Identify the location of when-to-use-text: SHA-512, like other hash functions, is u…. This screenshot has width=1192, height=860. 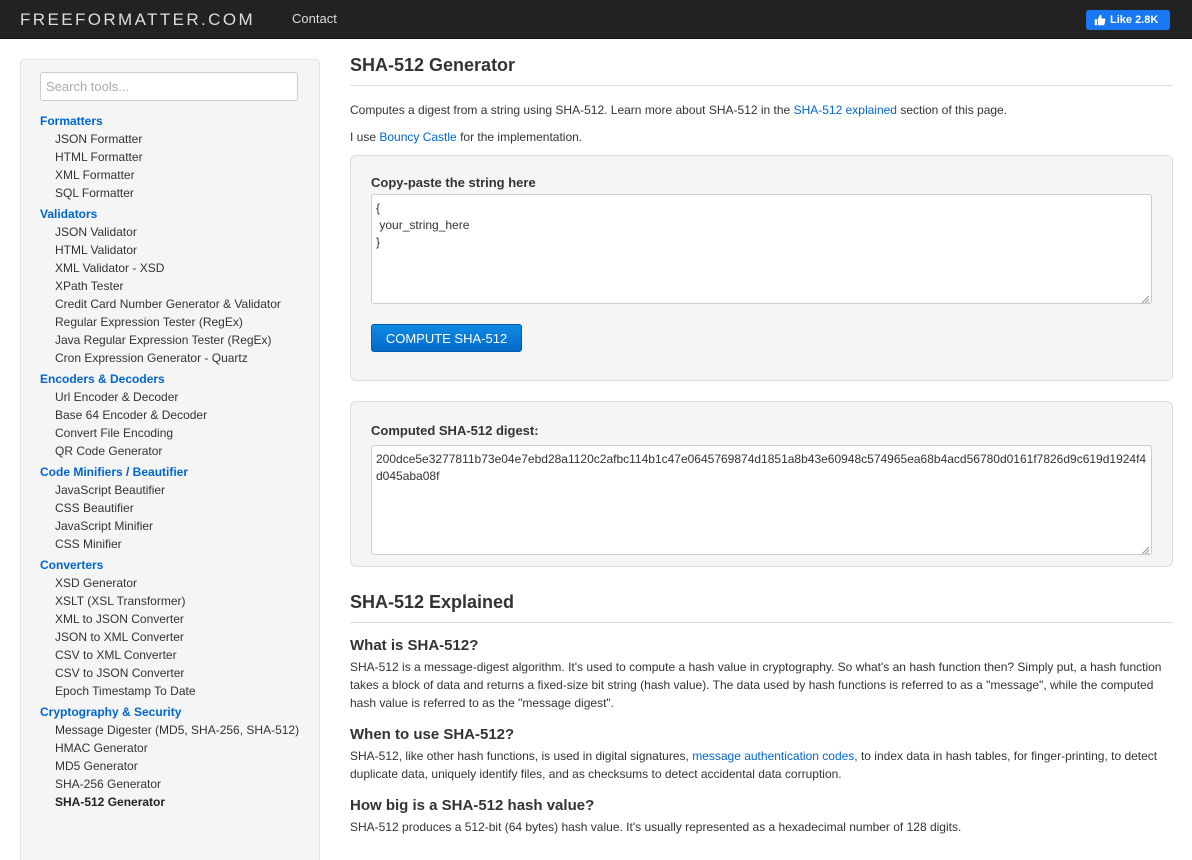
(761, 765).